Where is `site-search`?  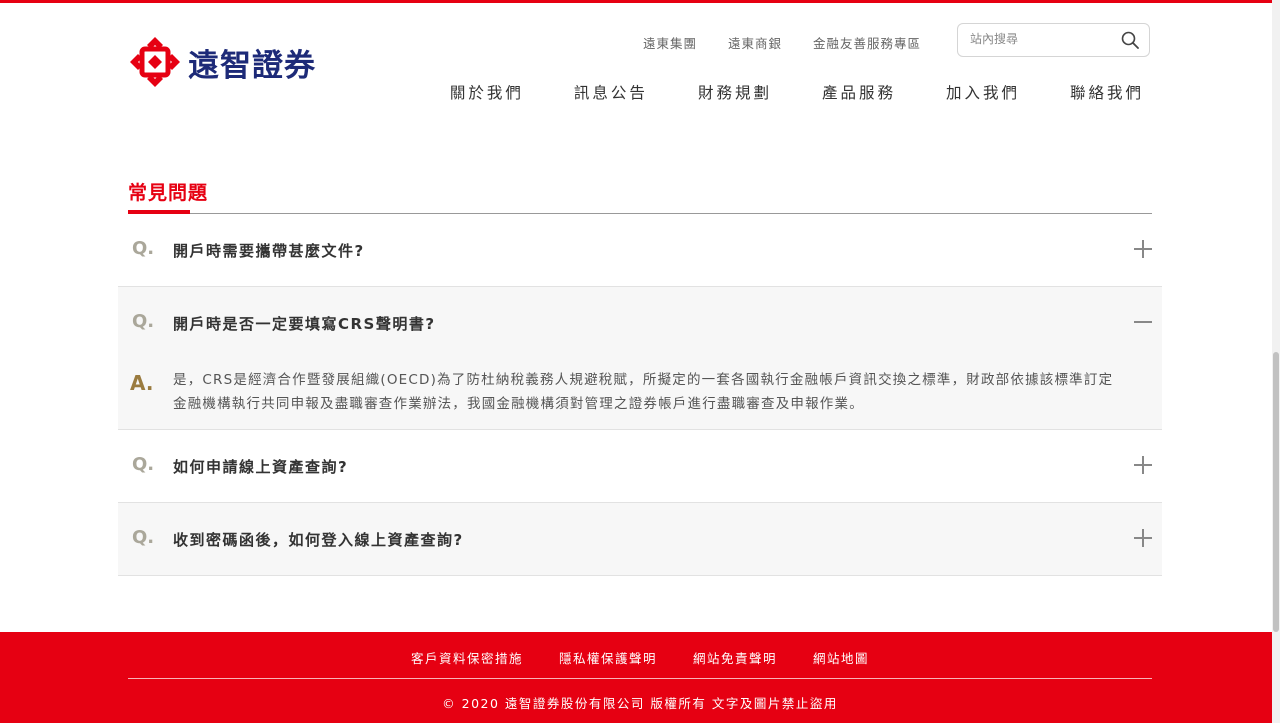 site-search is located at coordinates (1053, 40).